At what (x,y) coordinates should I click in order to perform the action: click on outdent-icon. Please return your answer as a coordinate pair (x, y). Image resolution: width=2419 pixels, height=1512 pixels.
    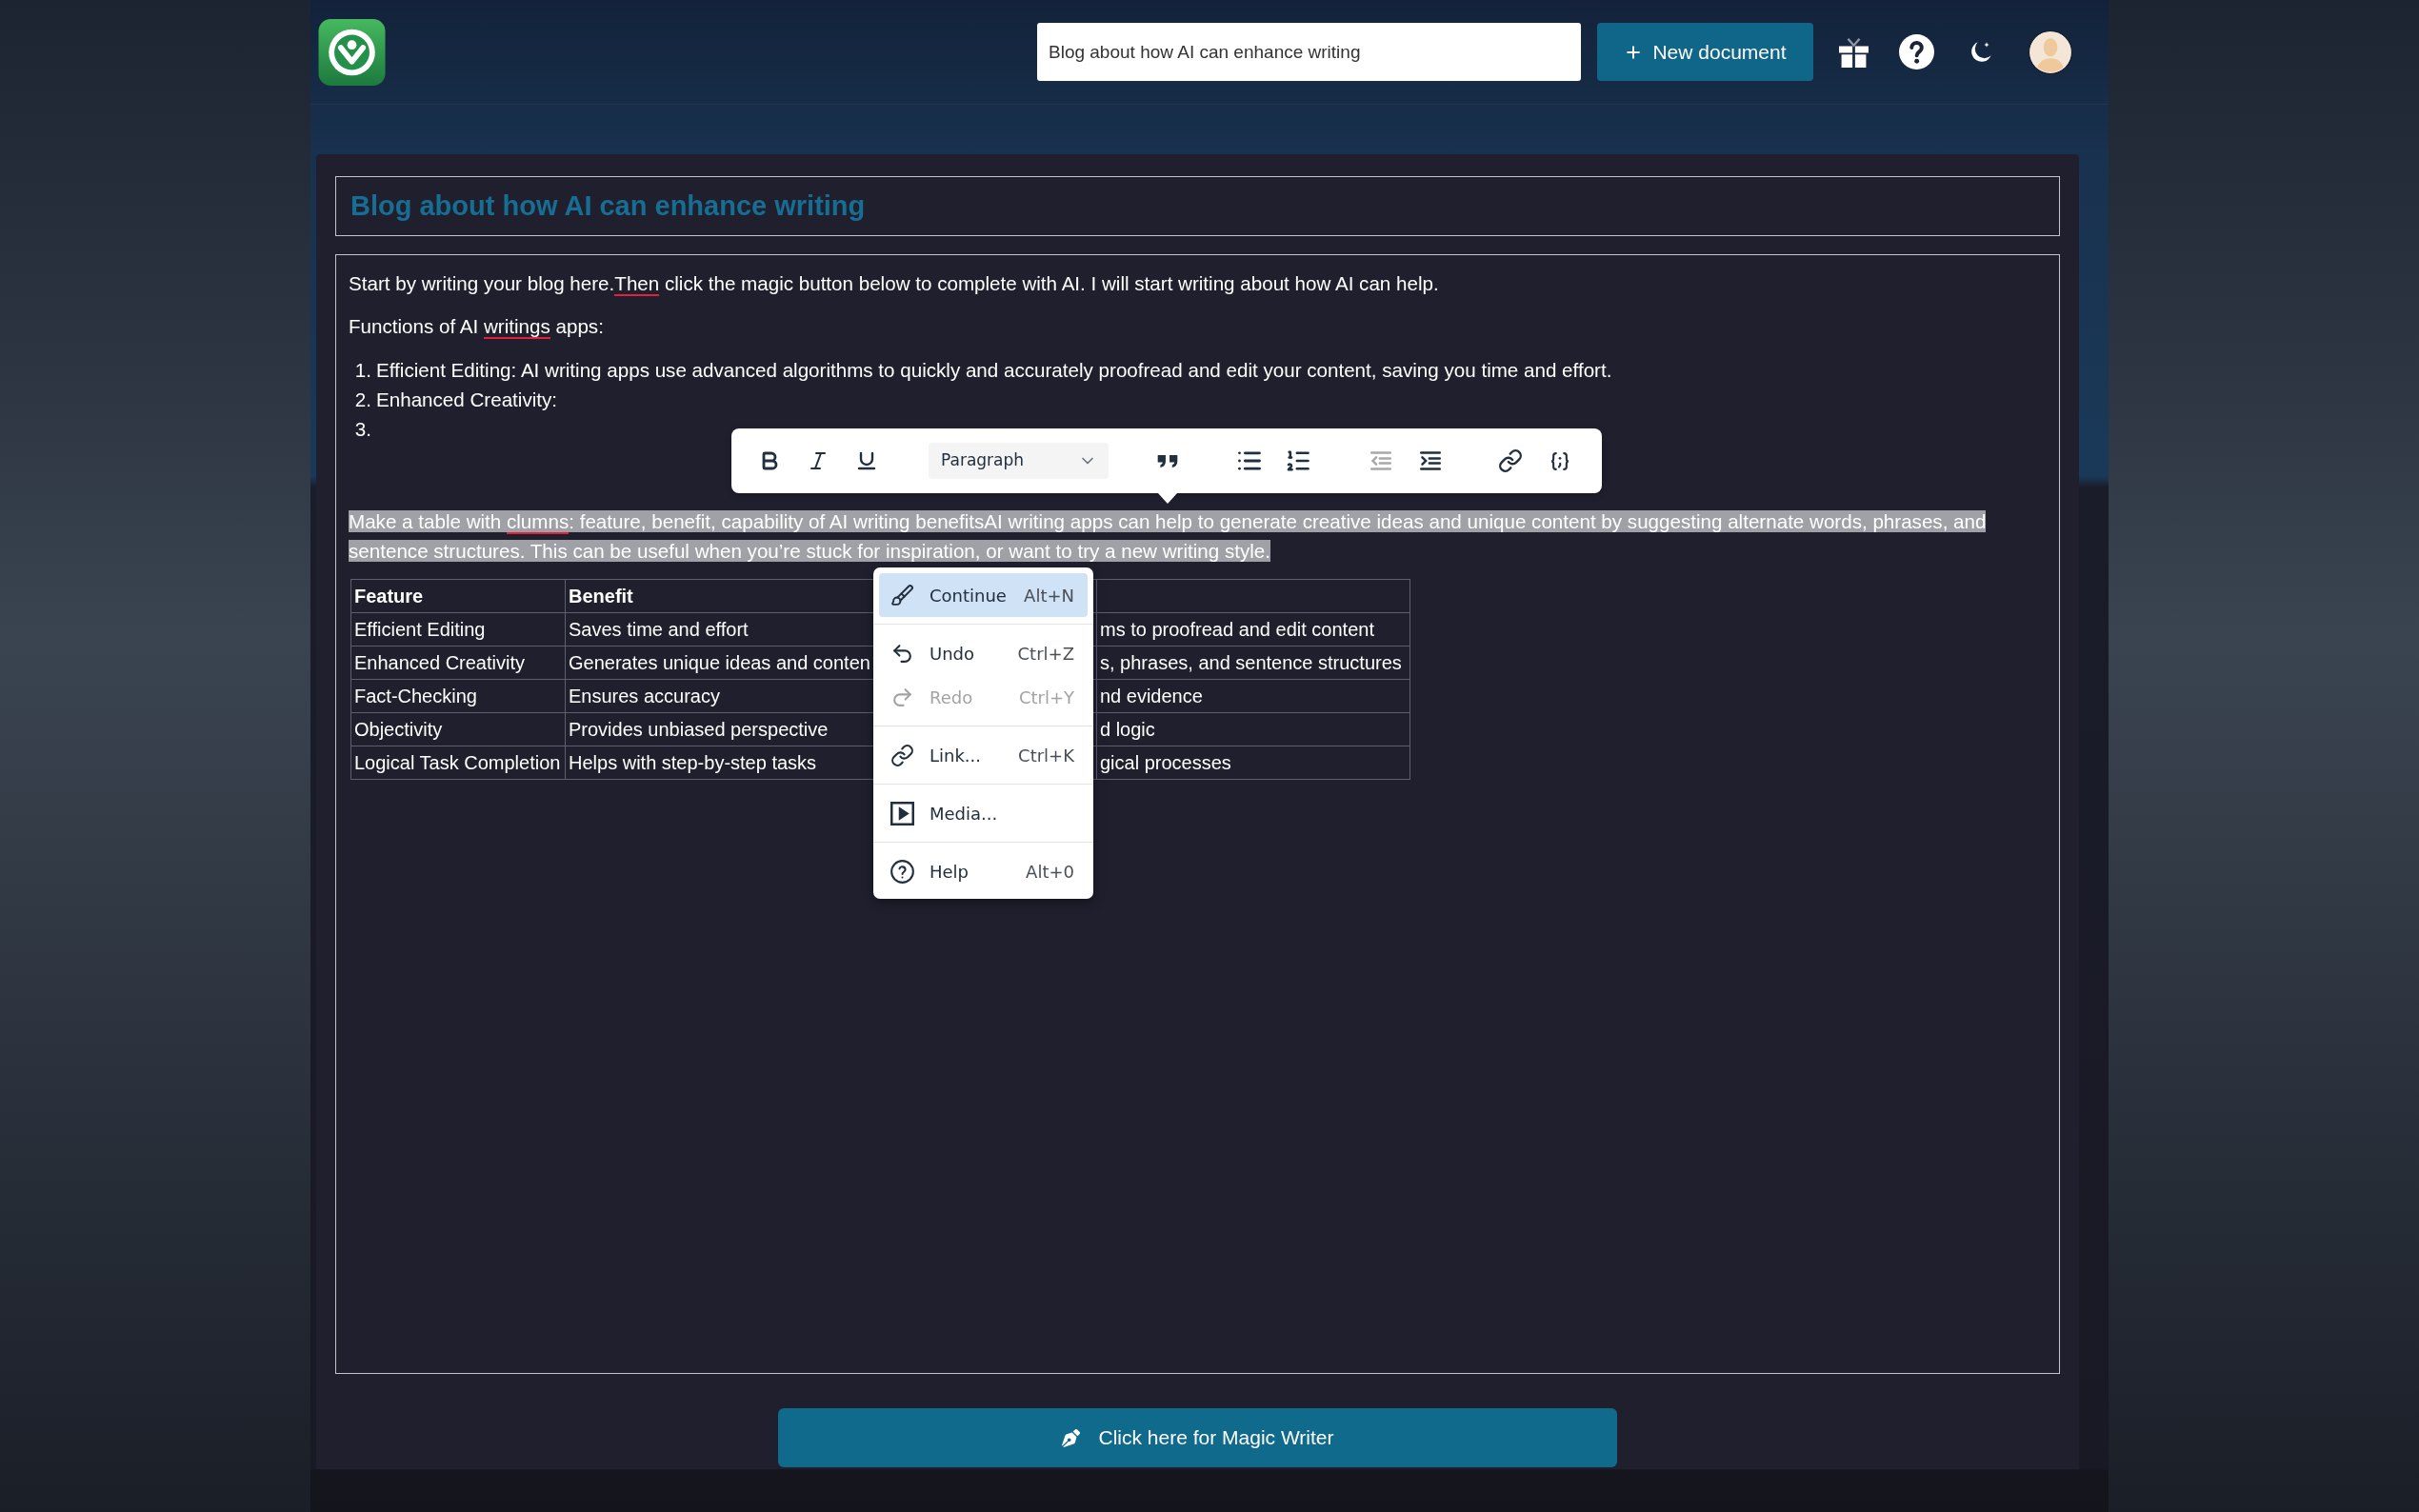
    Looking at the image, I should click on (1380, 460).